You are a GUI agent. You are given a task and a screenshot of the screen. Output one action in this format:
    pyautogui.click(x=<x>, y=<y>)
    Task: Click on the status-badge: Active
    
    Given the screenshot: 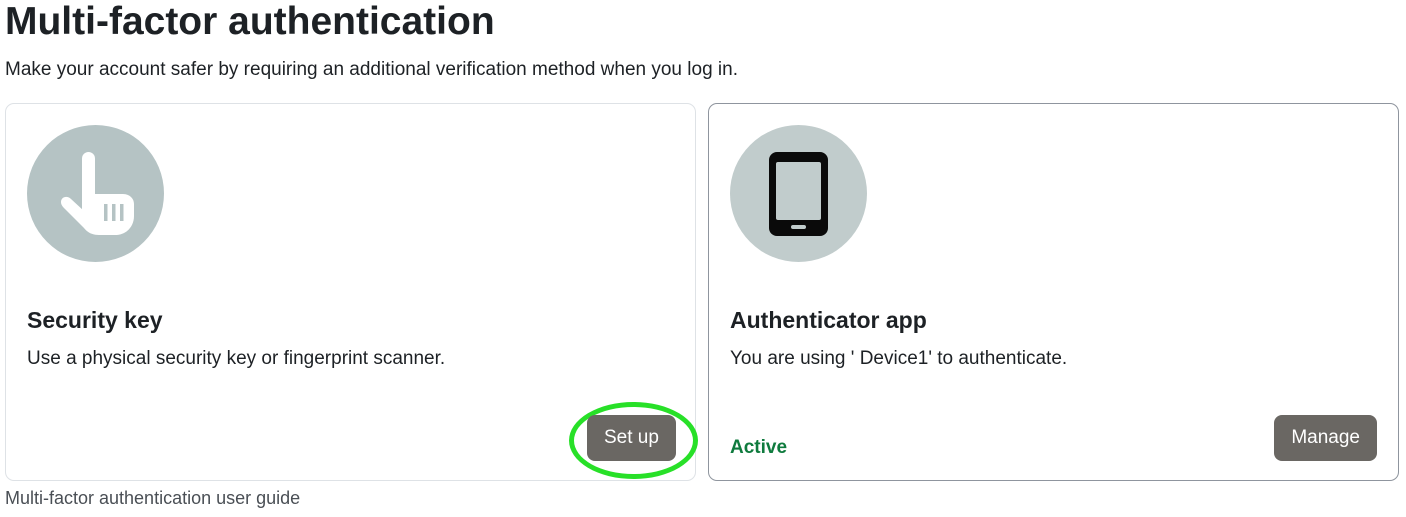 What is the action you would take?
    pyautogui.click(x=759, y=447)
    